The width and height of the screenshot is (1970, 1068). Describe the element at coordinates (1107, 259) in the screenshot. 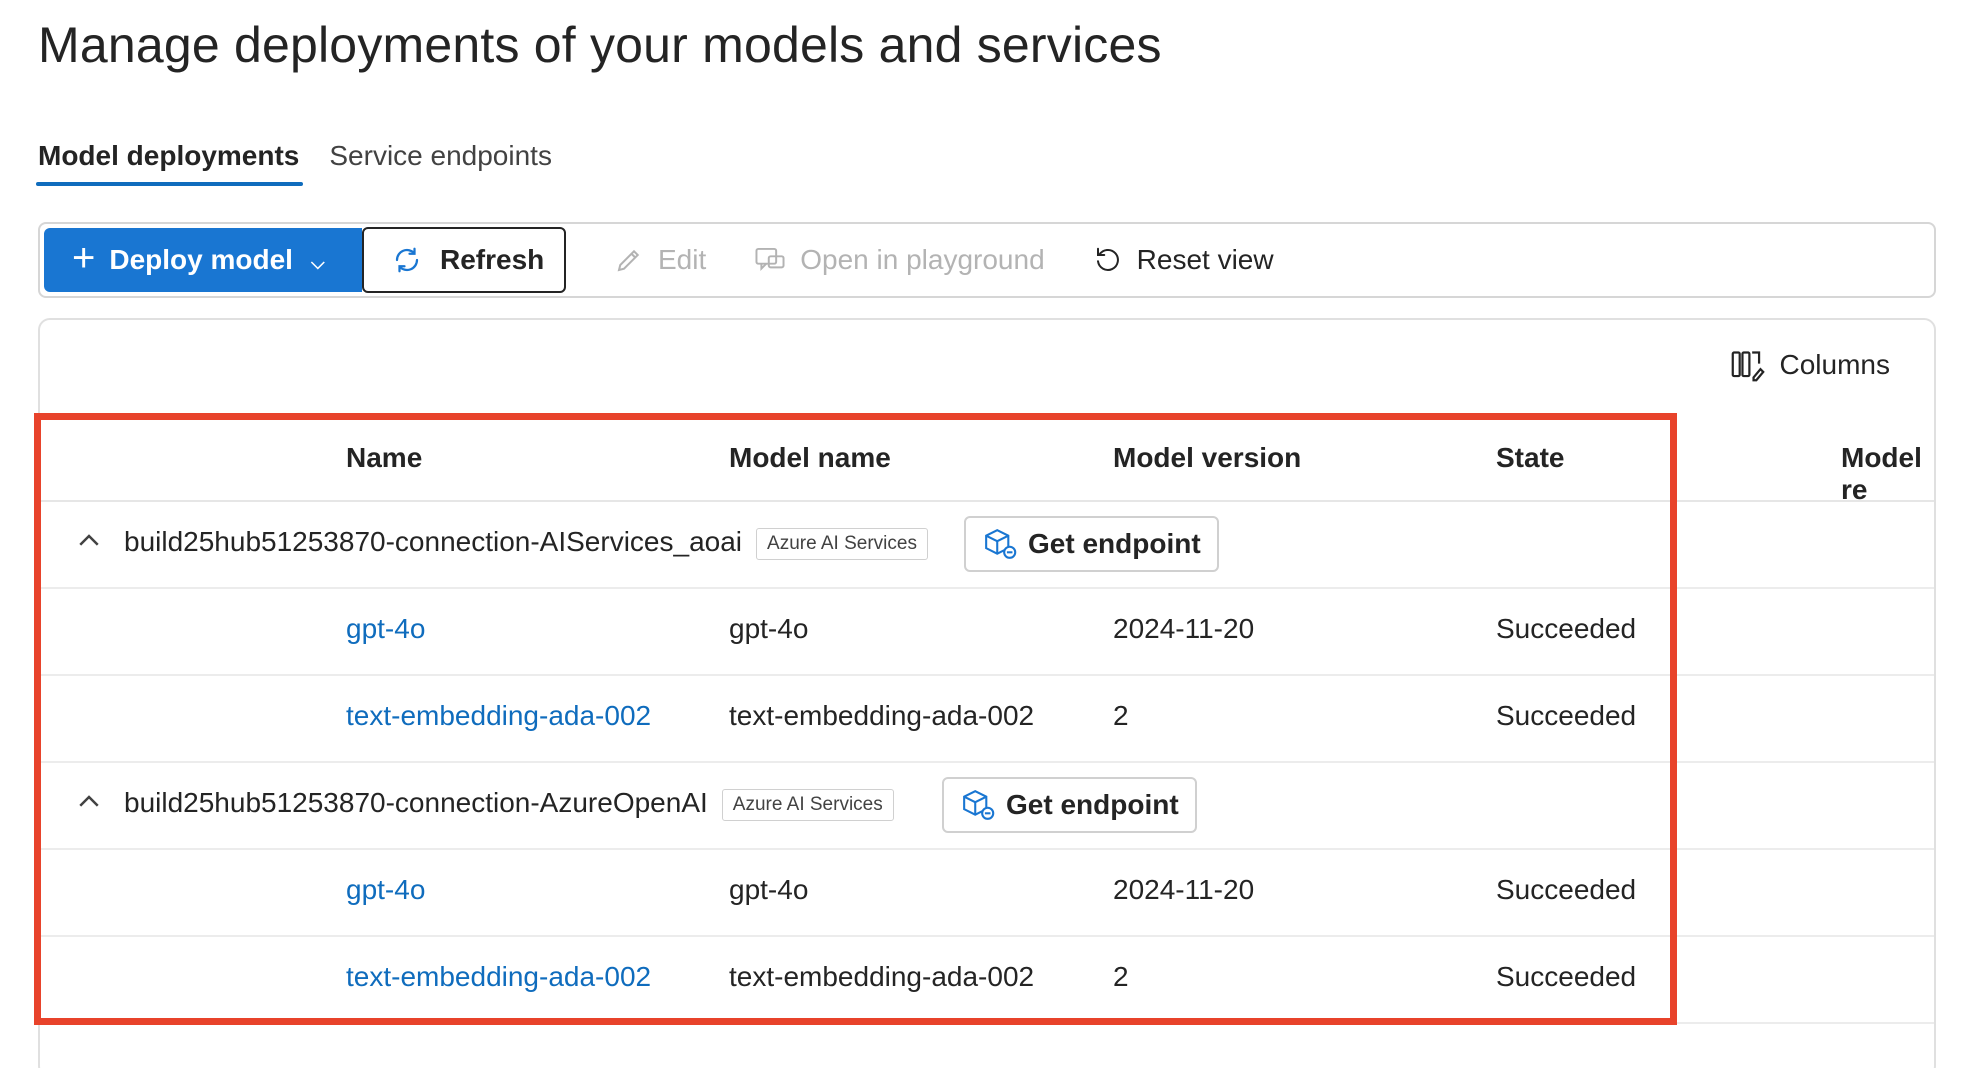

I see `reset-icon` at that location.